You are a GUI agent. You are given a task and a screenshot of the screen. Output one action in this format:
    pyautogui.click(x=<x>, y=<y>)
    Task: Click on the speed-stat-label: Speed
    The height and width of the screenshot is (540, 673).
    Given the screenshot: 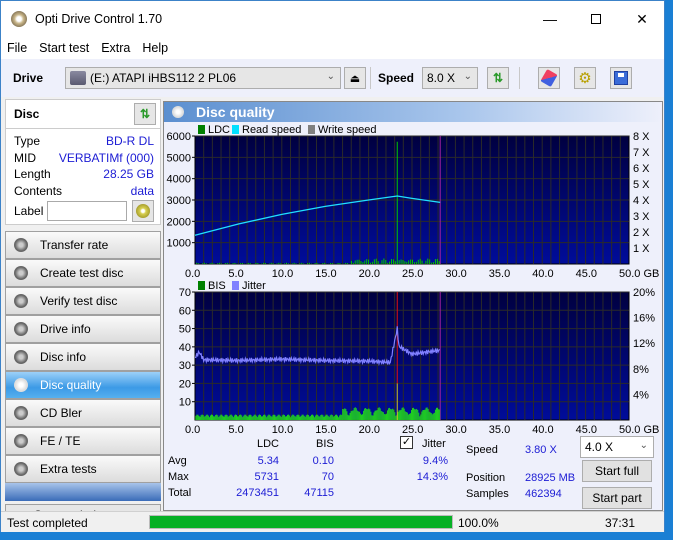 What is the action you would take?
    pyautogui.click(x=482, y=450)
    